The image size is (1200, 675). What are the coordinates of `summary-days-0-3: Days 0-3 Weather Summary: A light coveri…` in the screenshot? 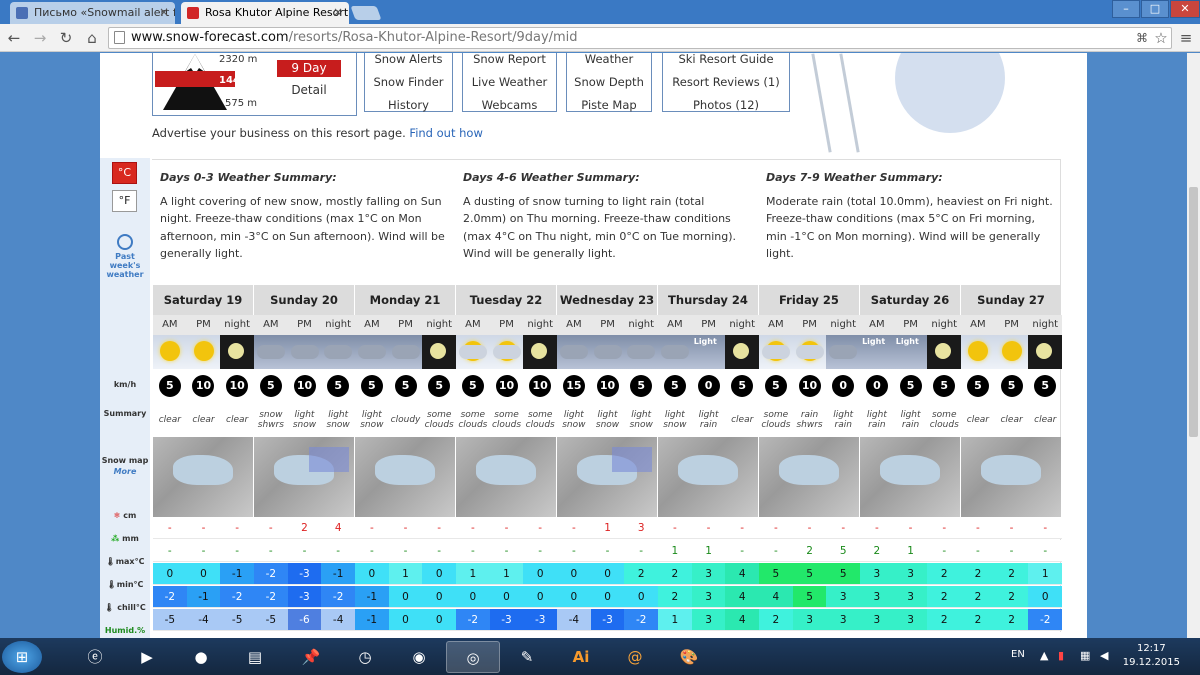 It's located at (303, 221).